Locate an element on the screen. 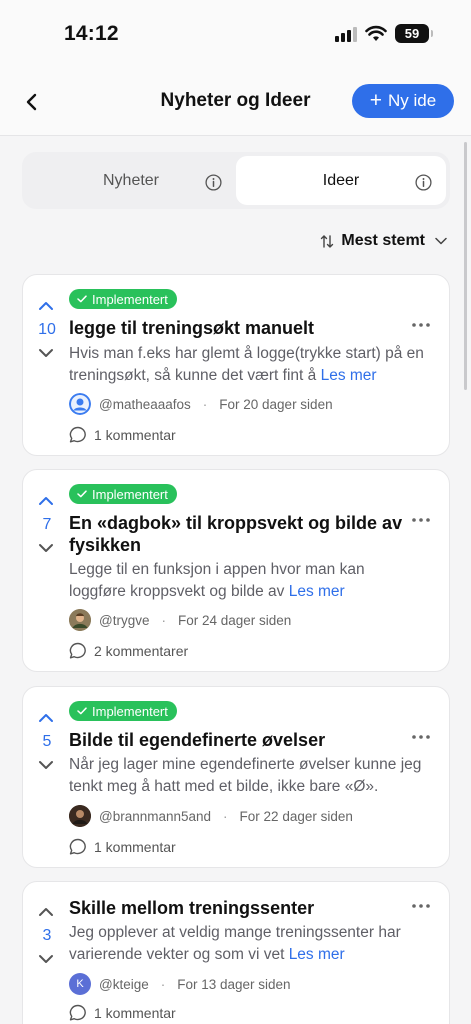 Image resolution: width=471 pixels, height=1024 pixels. vote-count: 7 is located at coordinates (47, 524).